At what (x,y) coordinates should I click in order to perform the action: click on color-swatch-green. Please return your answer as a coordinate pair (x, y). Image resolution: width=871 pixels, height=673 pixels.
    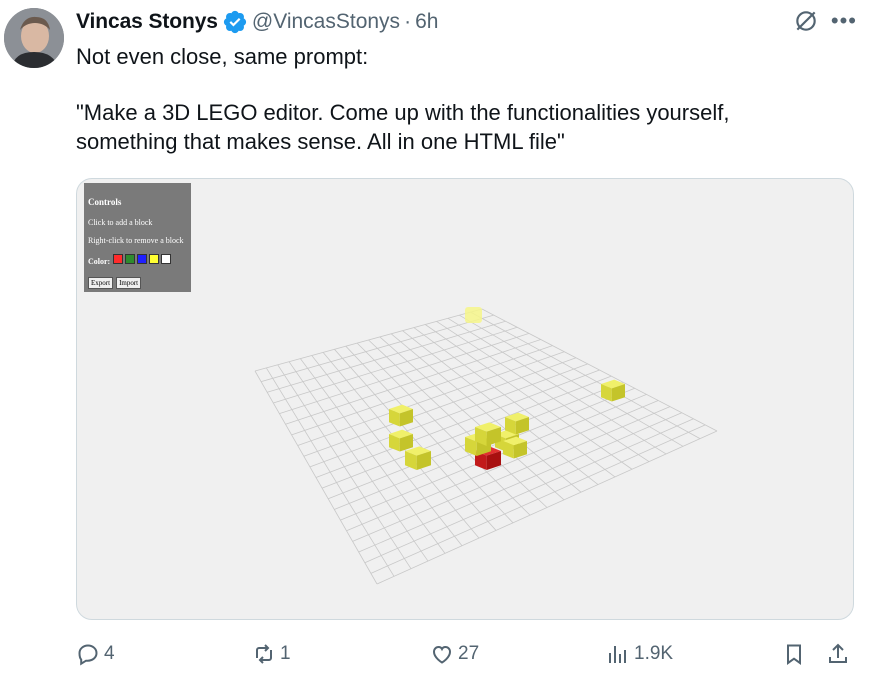
    Looking at the image, I should click on (130, 259).